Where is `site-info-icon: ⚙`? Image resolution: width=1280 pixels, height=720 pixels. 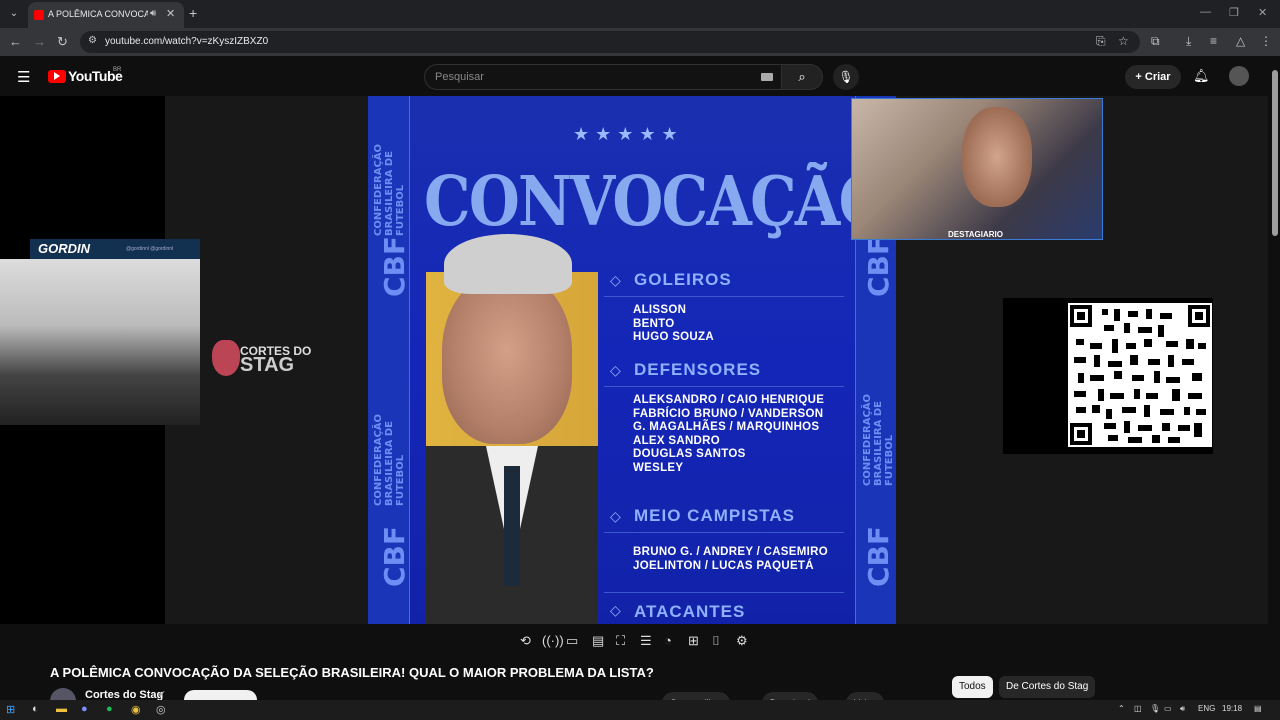 site-info-icon: ⚙ is located at coordinates (92, 40).